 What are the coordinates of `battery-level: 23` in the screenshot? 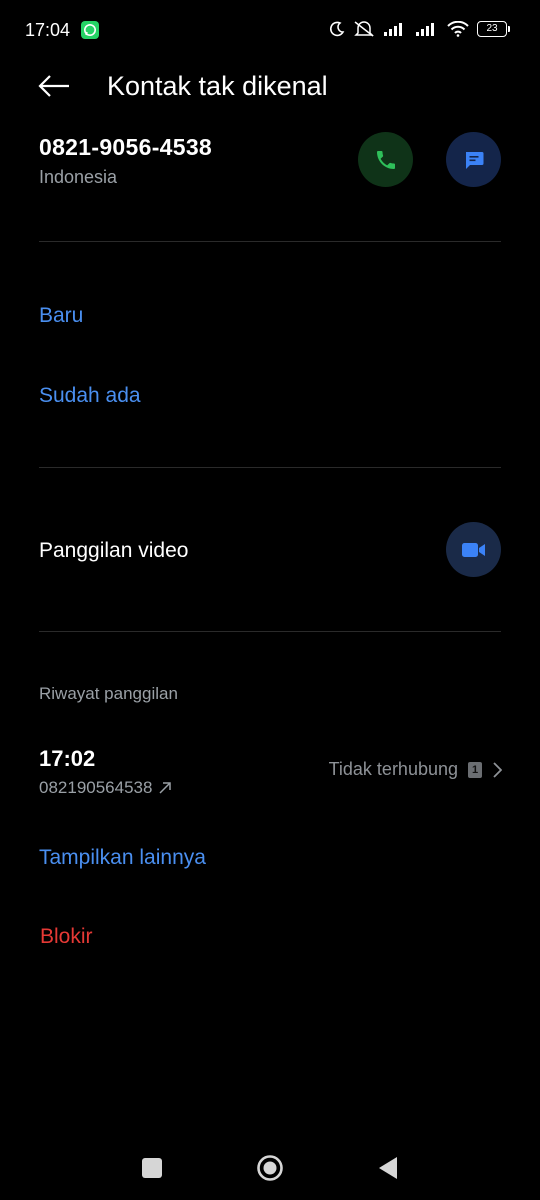 It's located at (492, 29).